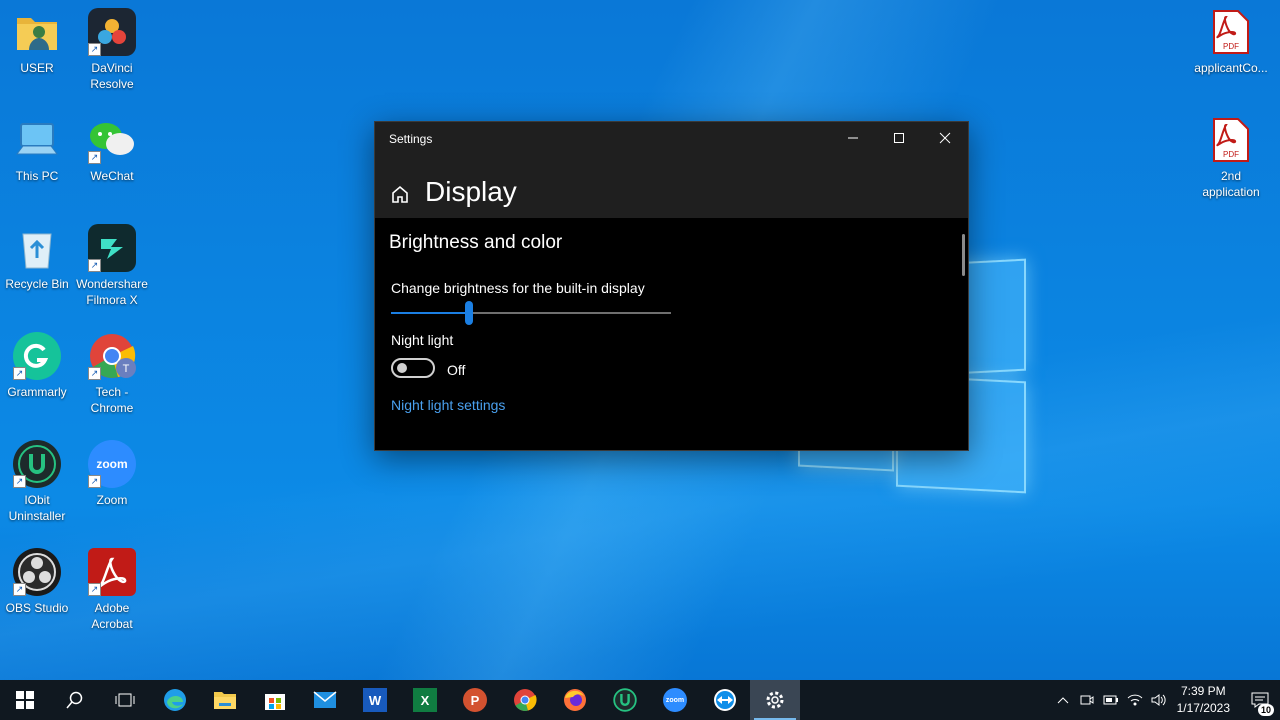  I want to click on wechat-icon: ↗, so click(112, 140).